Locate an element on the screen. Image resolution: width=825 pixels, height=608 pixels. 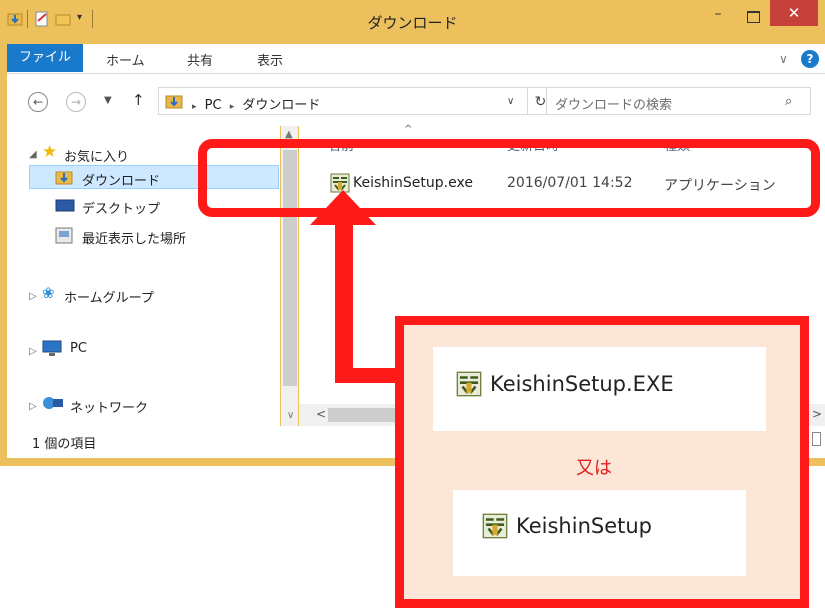
details-view-icon is located at coordinates (816, 439).